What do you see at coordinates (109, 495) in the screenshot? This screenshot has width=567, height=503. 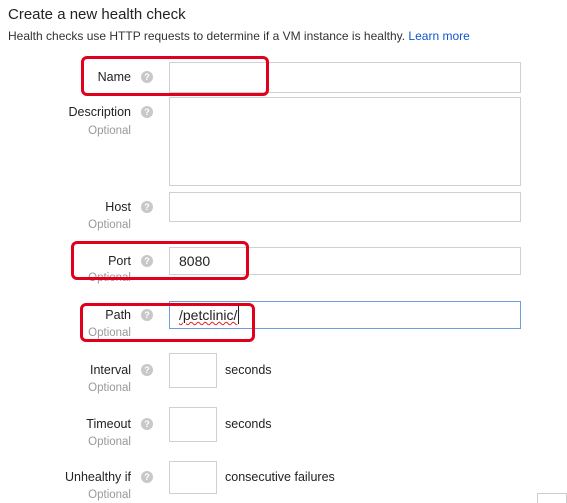 I see `unhealthy-optional: Optional` at bounding box center [109, 495].